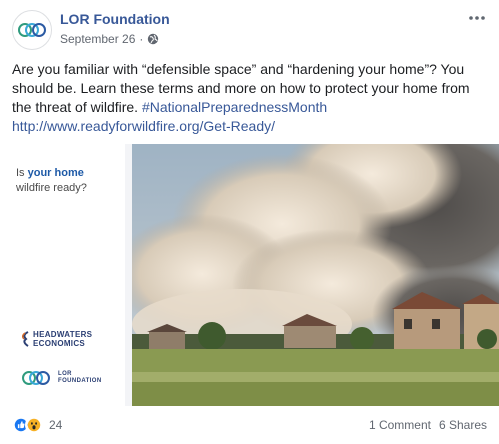  I want to click on headwaters-line2: ECONOMICS, so click(59, 343).